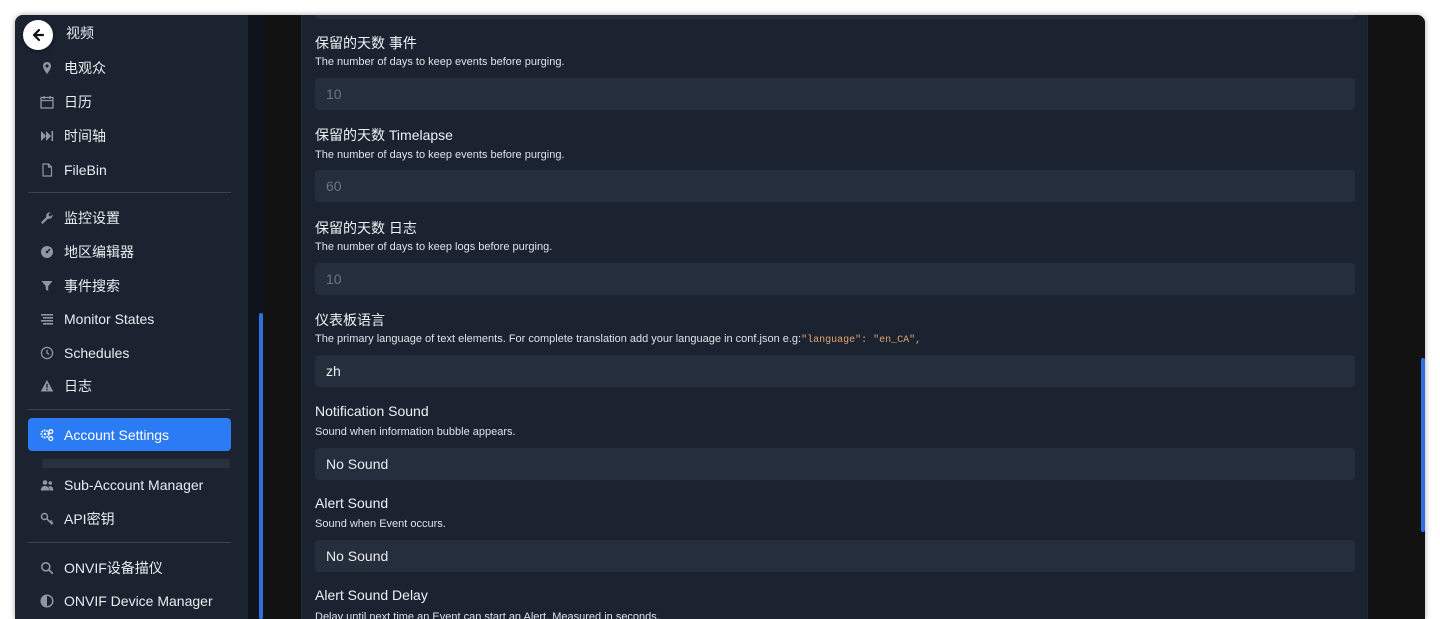 The image size is (1440, 619). What do you see at coordinates (47, 169) in the screenshot?
I see `file-icon` at bounding box center [47, 169].